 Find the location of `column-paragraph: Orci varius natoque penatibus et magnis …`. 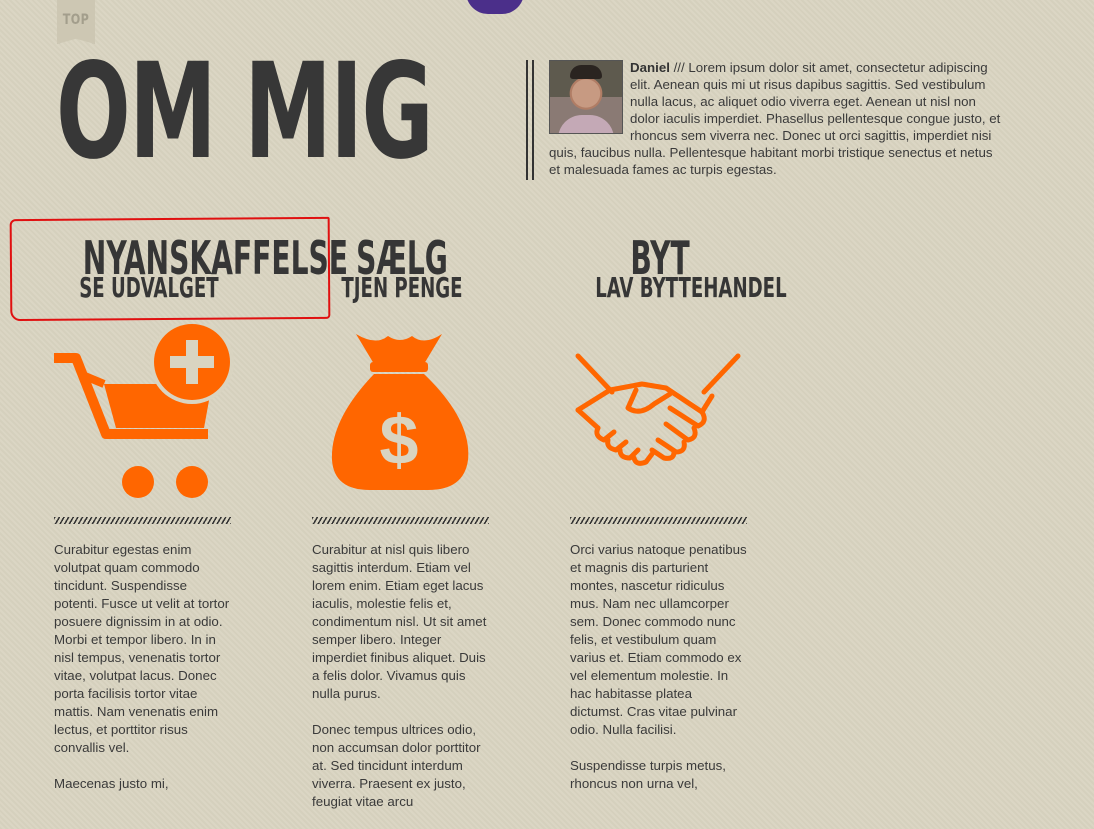

column-paragraph: Orci varius natoque penatibus et magnis … is located at coordinates (658, 639).